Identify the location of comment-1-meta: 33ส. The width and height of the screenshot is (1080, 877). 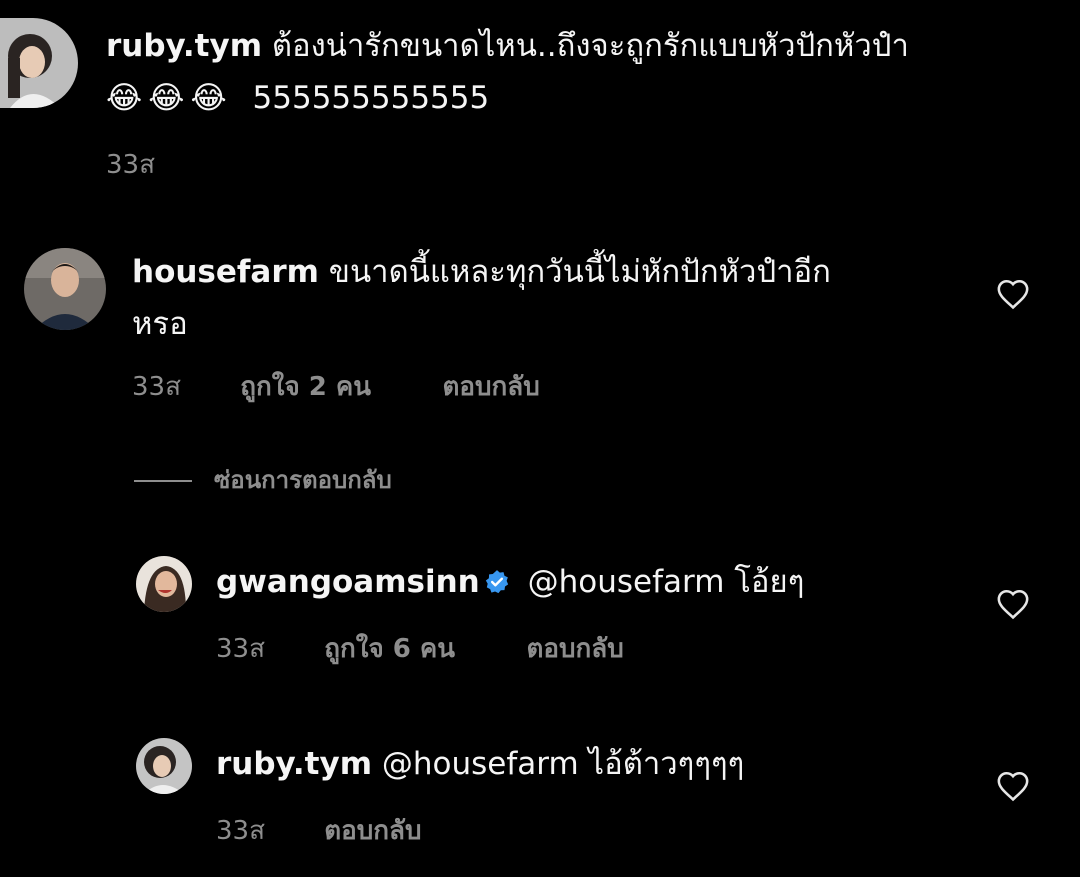
(130, 164).